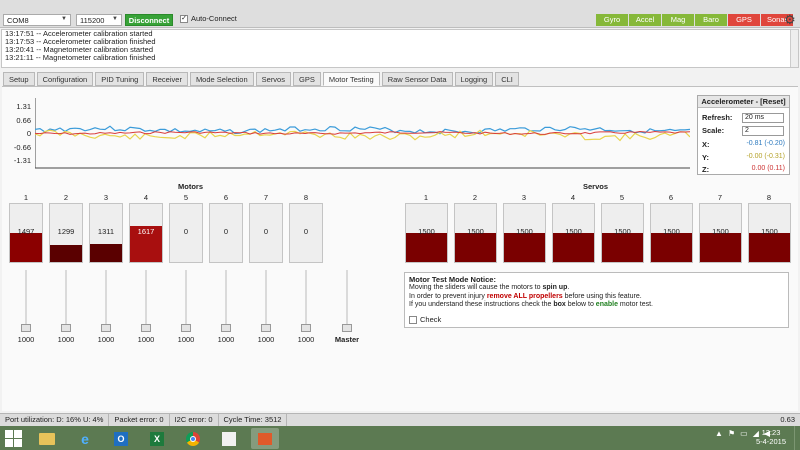 The image size is (800, 450). Describe the element at coordinates (400, 438) in the screenshot. I see `taskbar: e O X ▲ ⚑ ▭ ◢ ◀ 13:23 5-4-2015` at that location.